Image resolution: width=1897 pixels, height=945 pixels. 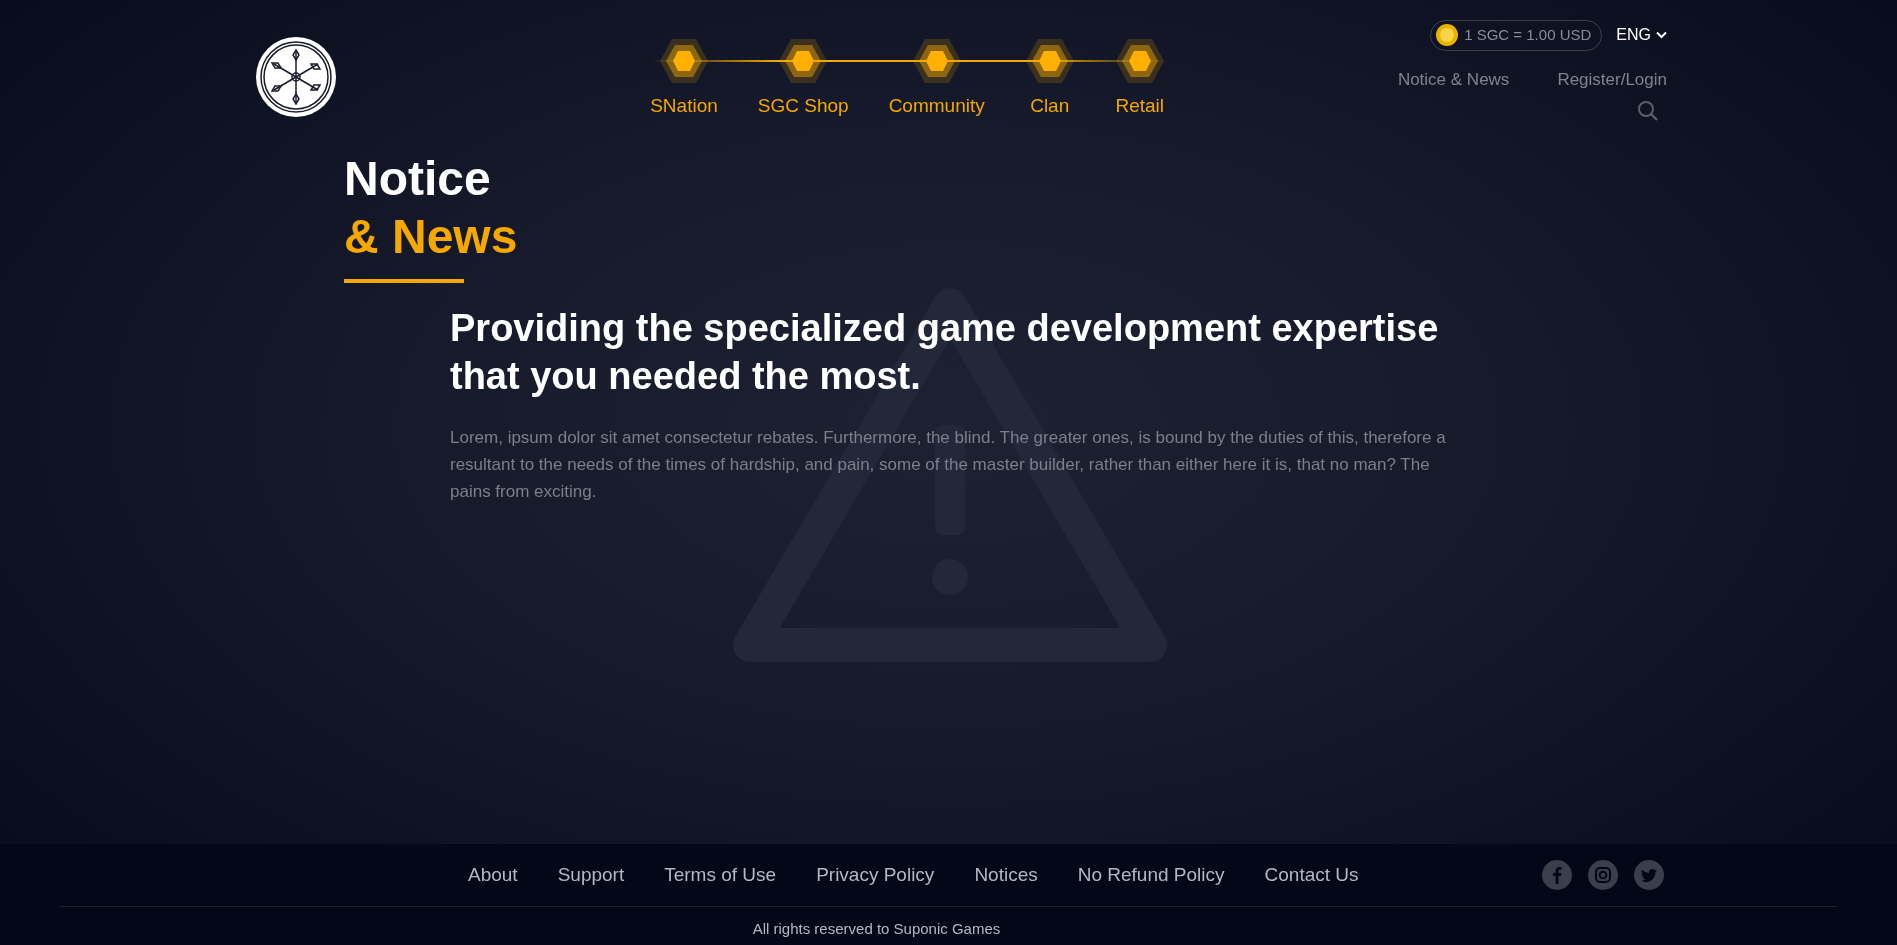 I want to click on nav-tab: Community, so click(x=936, y=79).